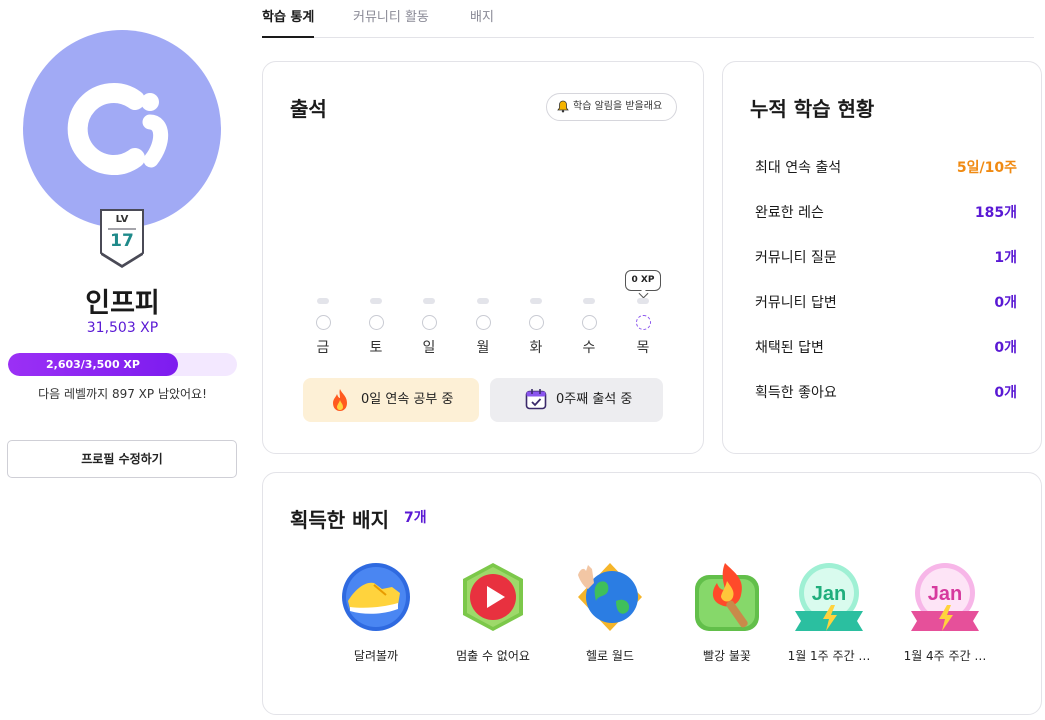 Image resolution: width=1045 pixels, height=720 pixels. What do you see at coordinates (610, 656) in the screenshot?
I see `badge-name: 헬로 월드` at bounding box center [610, 656].